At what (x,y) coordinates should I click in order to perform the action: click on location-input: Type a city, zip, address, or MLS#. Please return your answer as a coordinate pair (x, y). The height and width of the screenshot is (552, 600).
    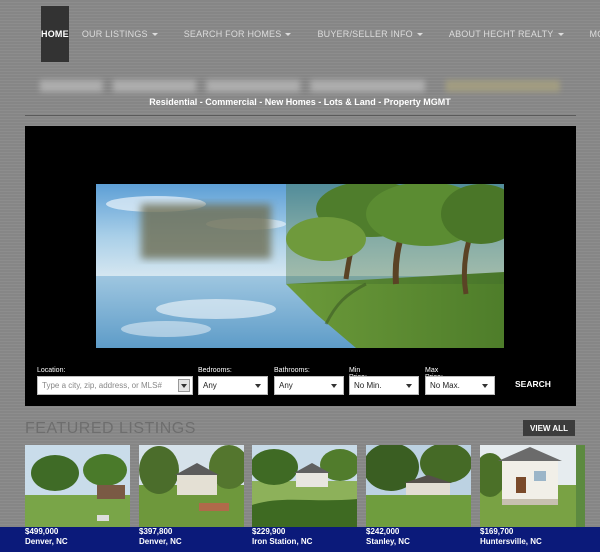
    Looking at the image, I should click on (115, 385).